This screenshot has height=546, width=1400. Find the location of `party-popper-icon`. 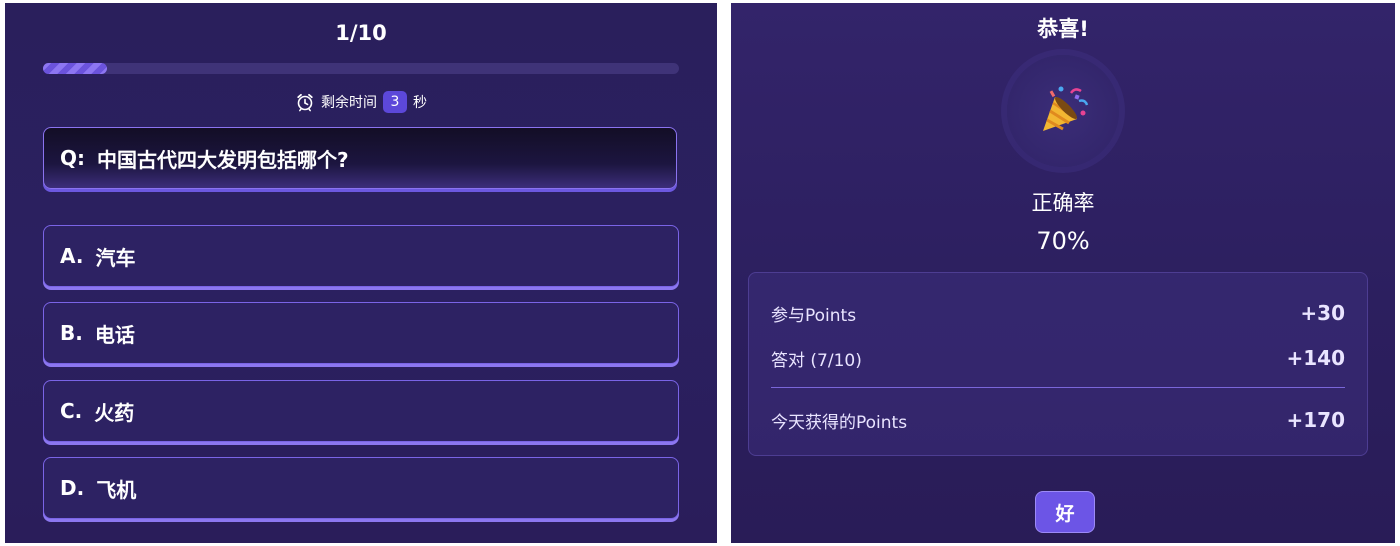

party-popper-icon is located at coordinates (1066, 108).